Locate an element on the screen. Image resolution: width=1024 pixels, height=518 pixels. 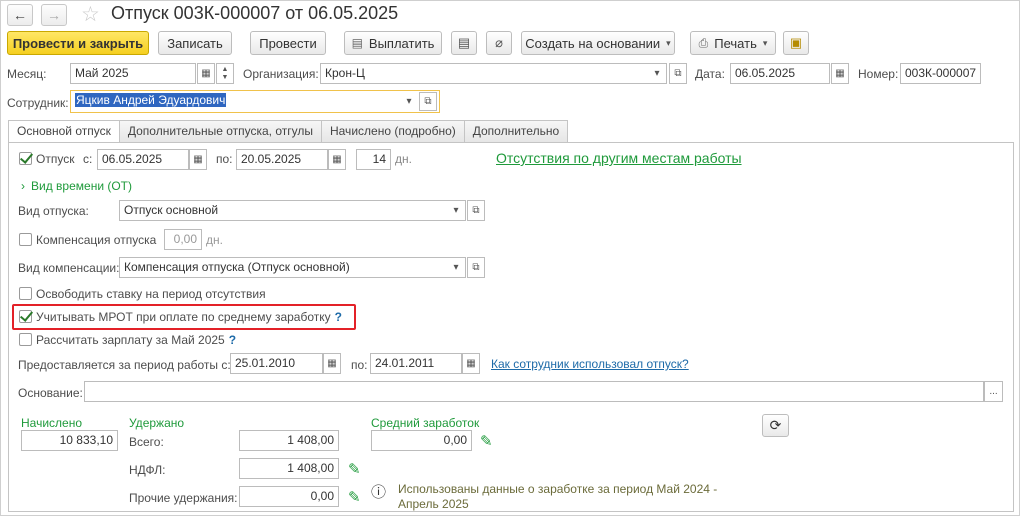
compensation-days-unit: дн. is located at coordinates (214, 240).